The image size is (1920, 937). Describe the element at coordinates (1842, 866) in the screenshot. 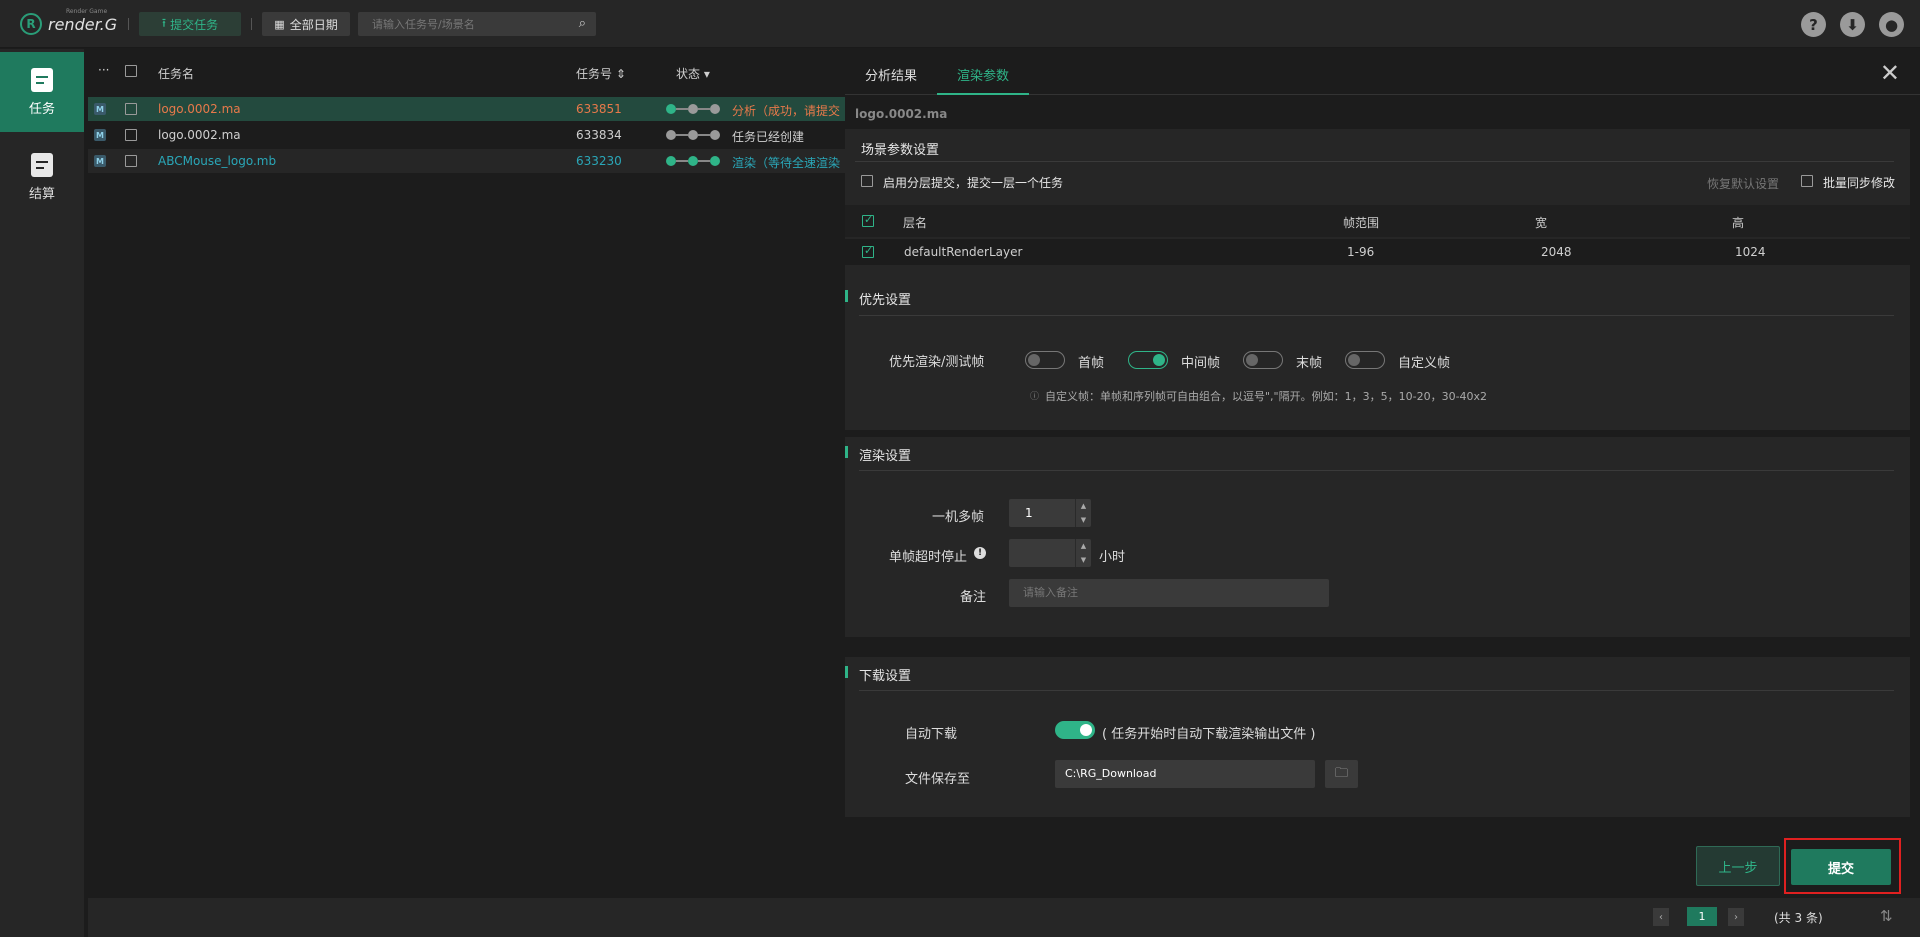

I see `highlight-box` at that location.